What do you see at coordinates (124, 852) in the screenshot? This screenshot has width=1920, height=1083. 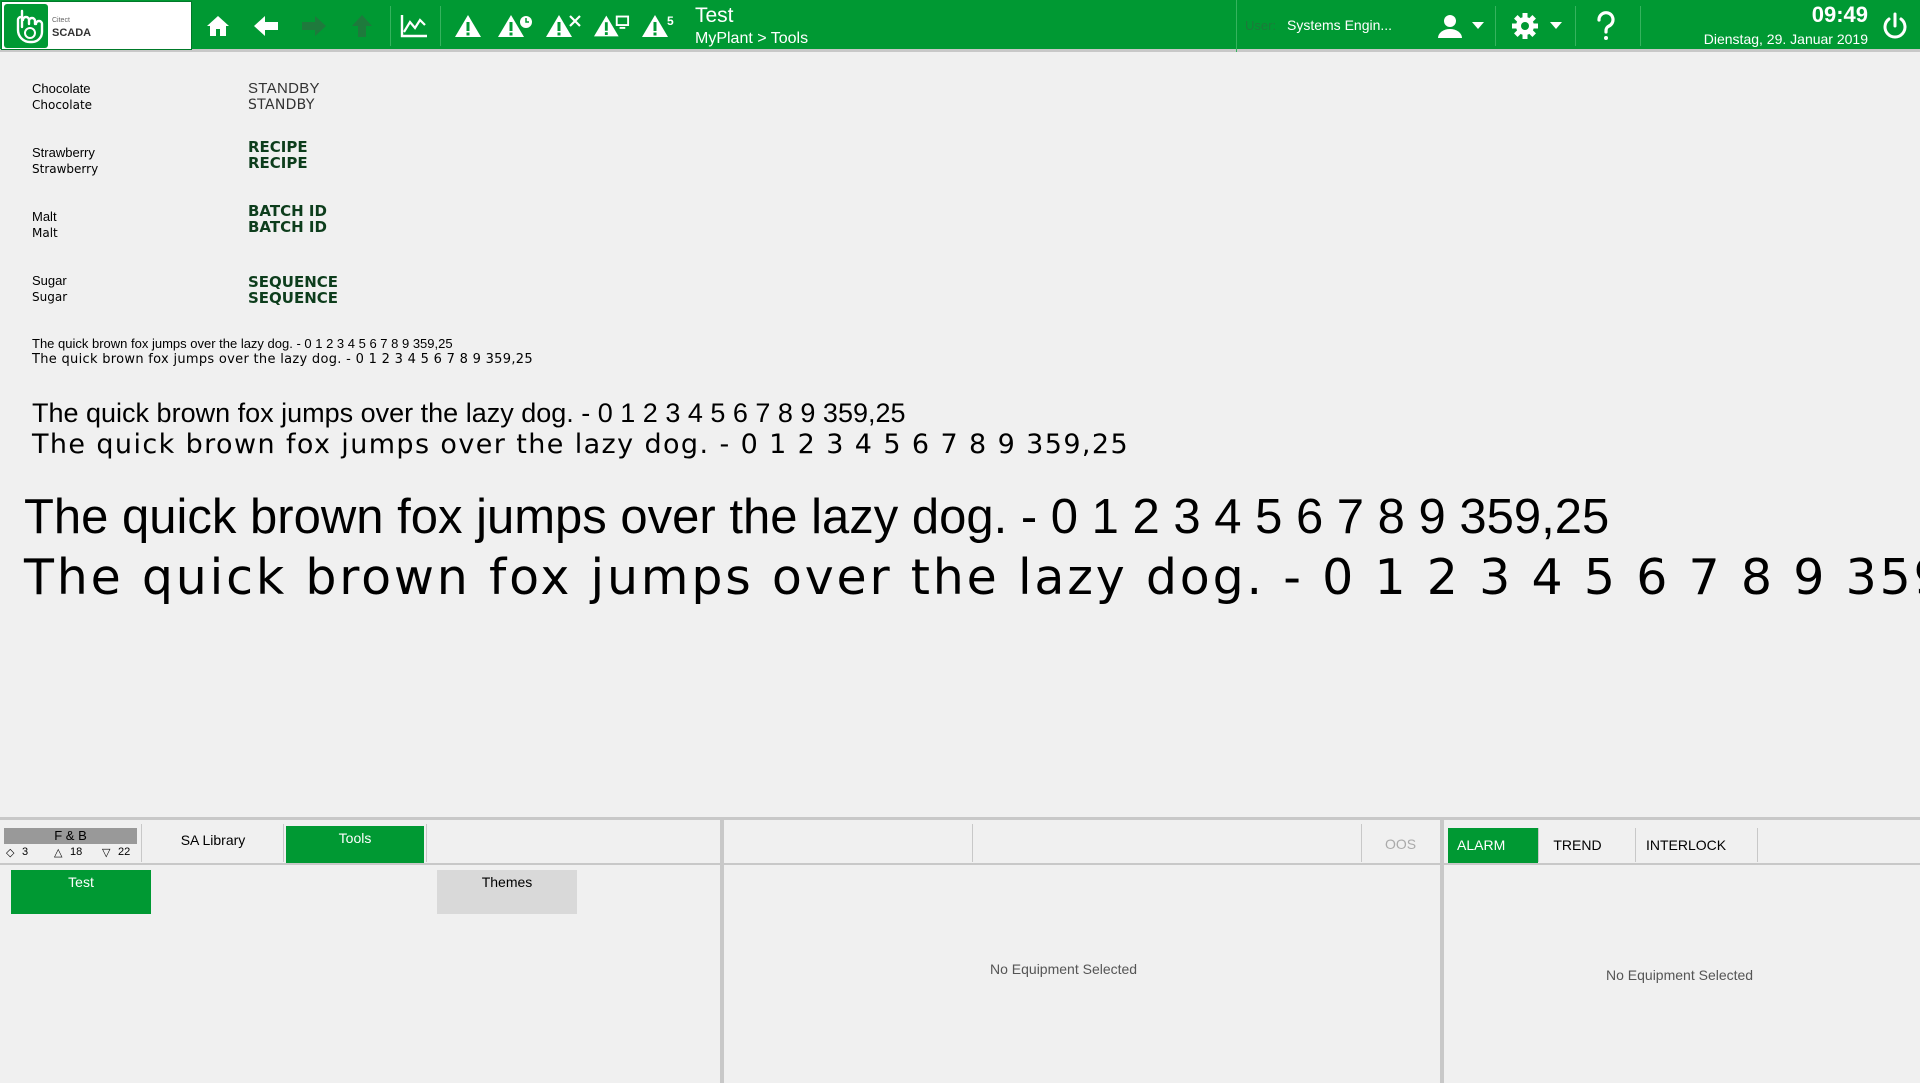 I see `count-triangle-down: 22` at bounding box center [124, 852].